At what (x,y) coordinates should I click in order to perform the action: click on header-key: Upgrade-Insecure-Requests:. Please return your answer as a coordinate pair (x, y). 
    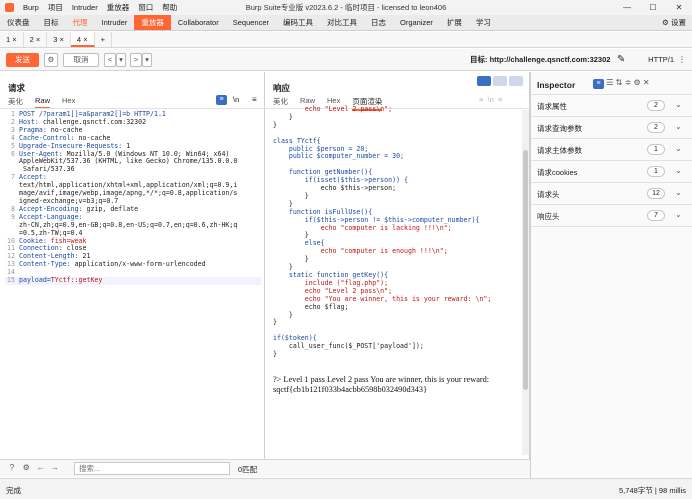
    Looking at the image, I should click on (73, 145).